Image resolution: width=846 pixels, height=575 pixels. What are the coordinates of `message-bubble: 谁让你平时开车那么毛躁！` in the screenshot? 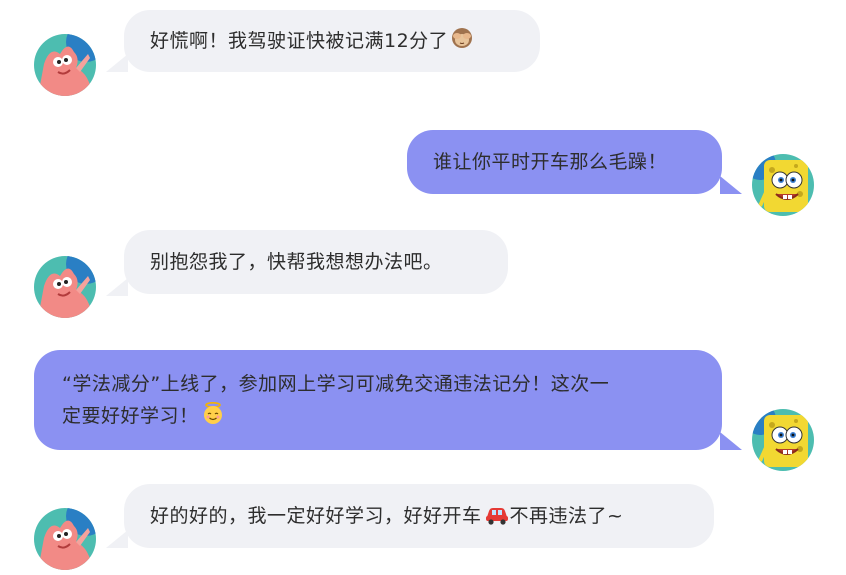 It's located at (564, 162).